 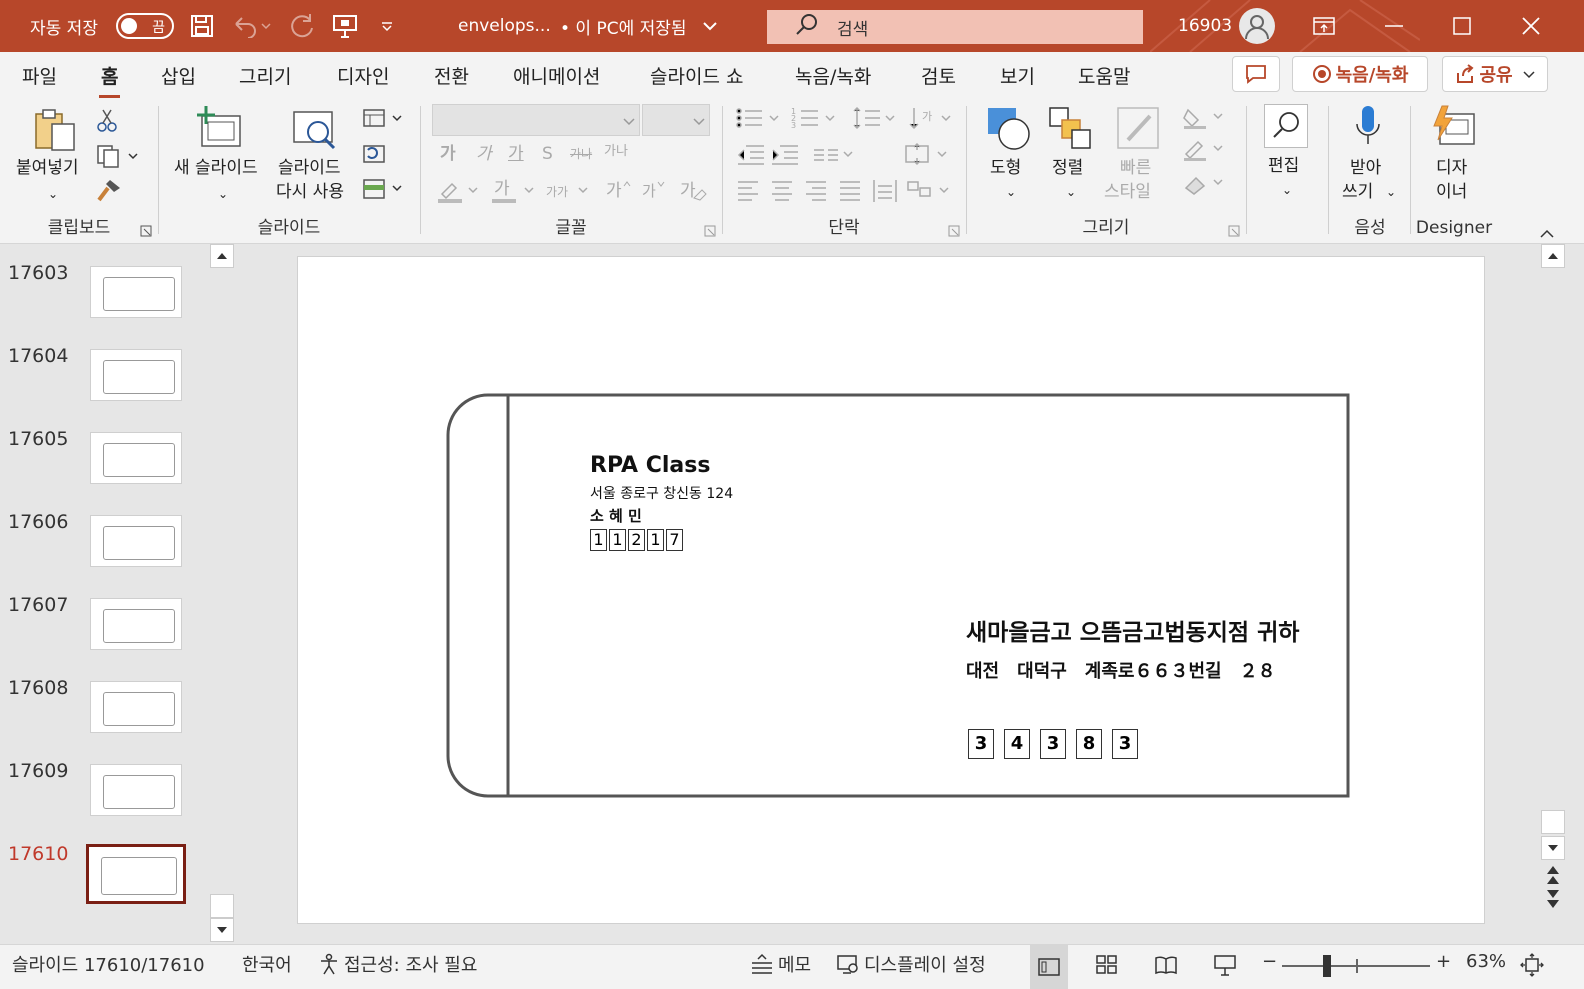 What do you see at coordinates (302, 26) in the screenshot?
I see `redo-icon` at bounding box center [302, 26].